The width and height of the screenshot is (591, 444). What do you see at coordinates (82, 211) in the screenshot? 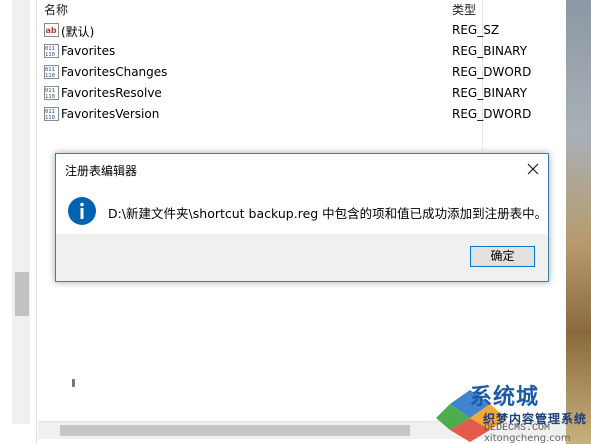
I see `info-icon` at bounding box center [82, 211].